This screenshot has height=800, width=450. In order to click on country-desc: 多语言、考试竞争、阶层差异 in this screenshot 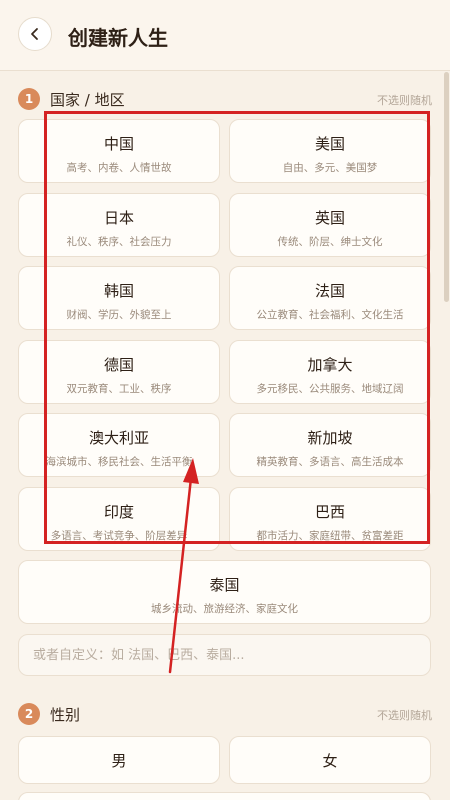, I will do `click(119, 536)`.